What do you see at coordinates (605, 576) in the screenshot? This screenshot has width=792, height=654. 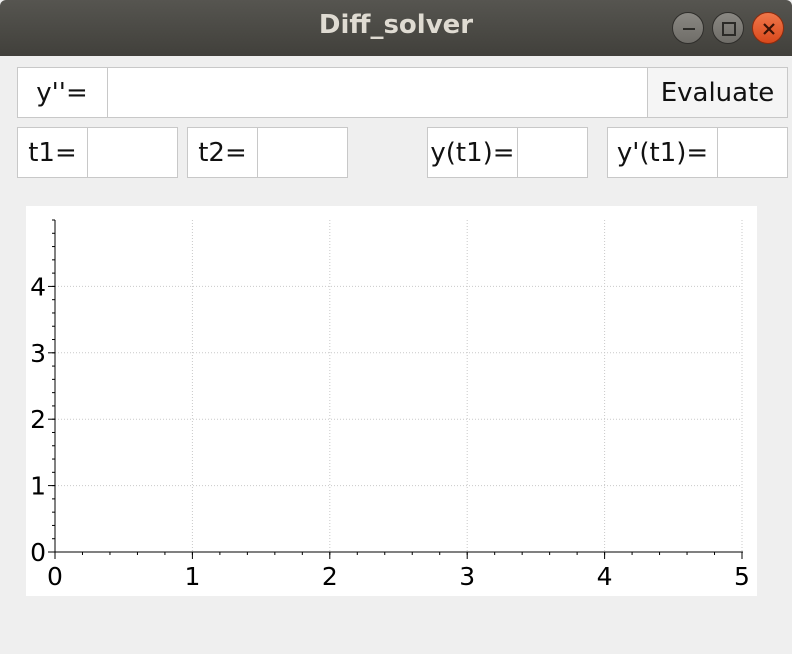 I see `x-tick-label: 4` at bounding box center [605, 576].